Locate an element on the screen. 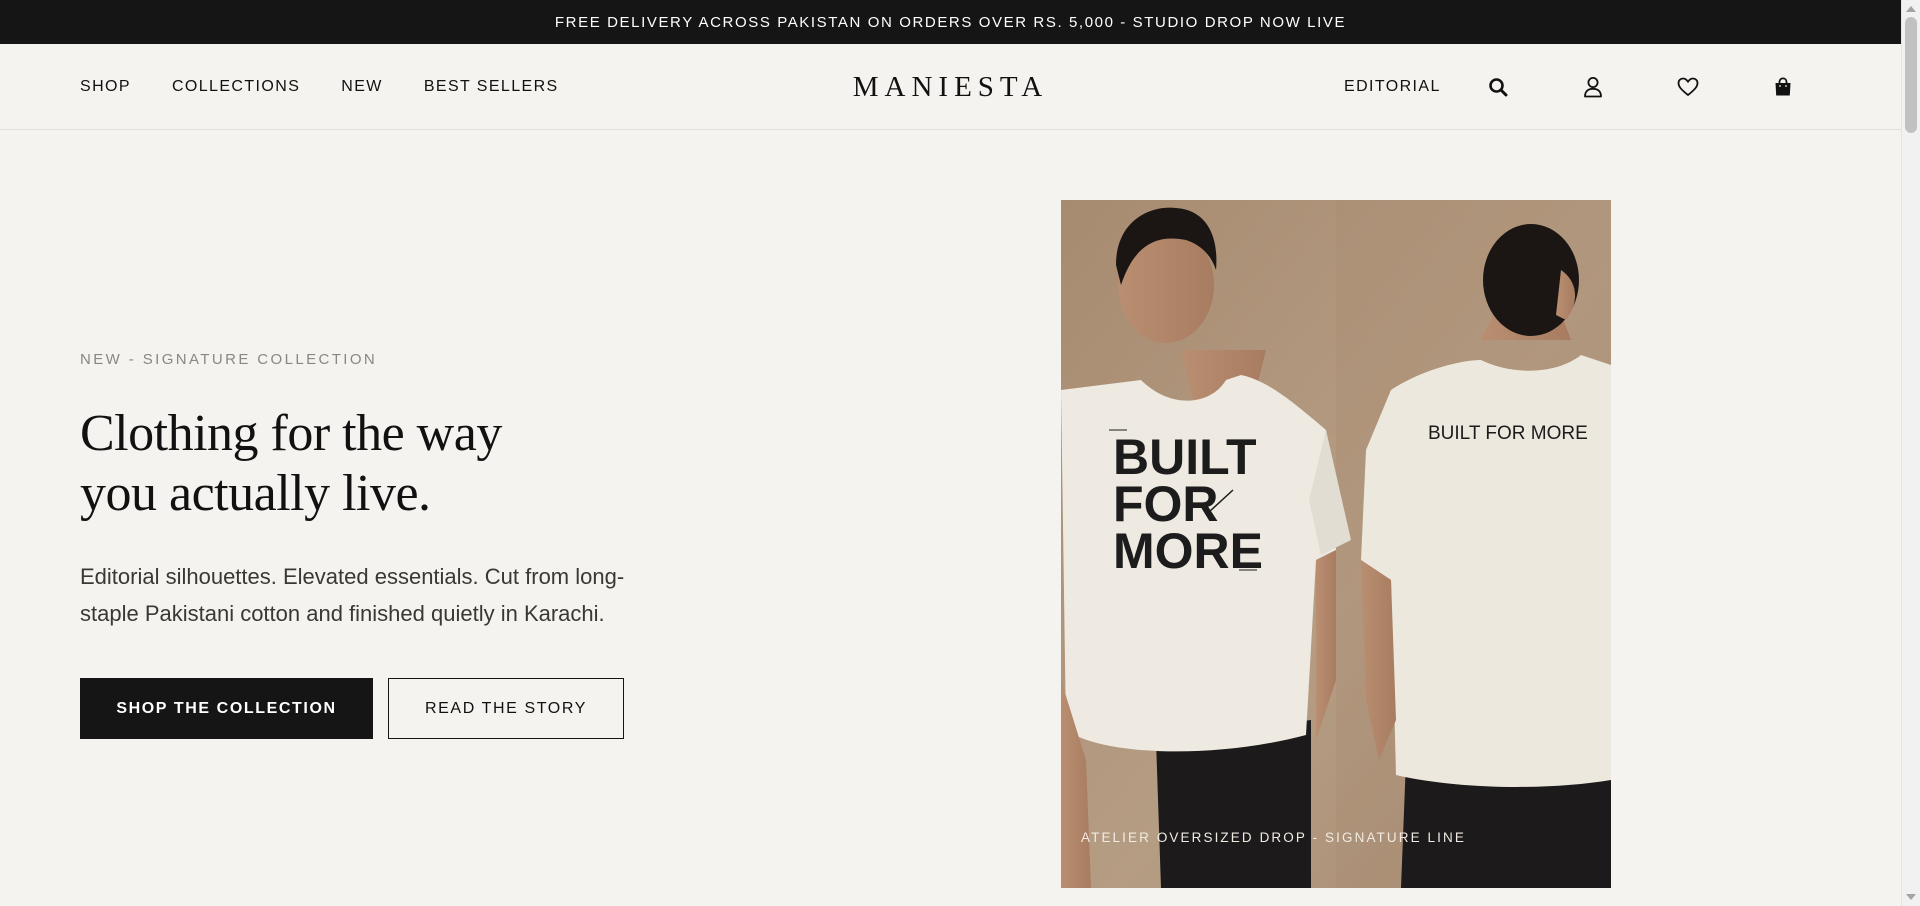  primary-nav: SHOP COLLECTIONS NEW BEST SELLERS is located at coordinates (319, 87).